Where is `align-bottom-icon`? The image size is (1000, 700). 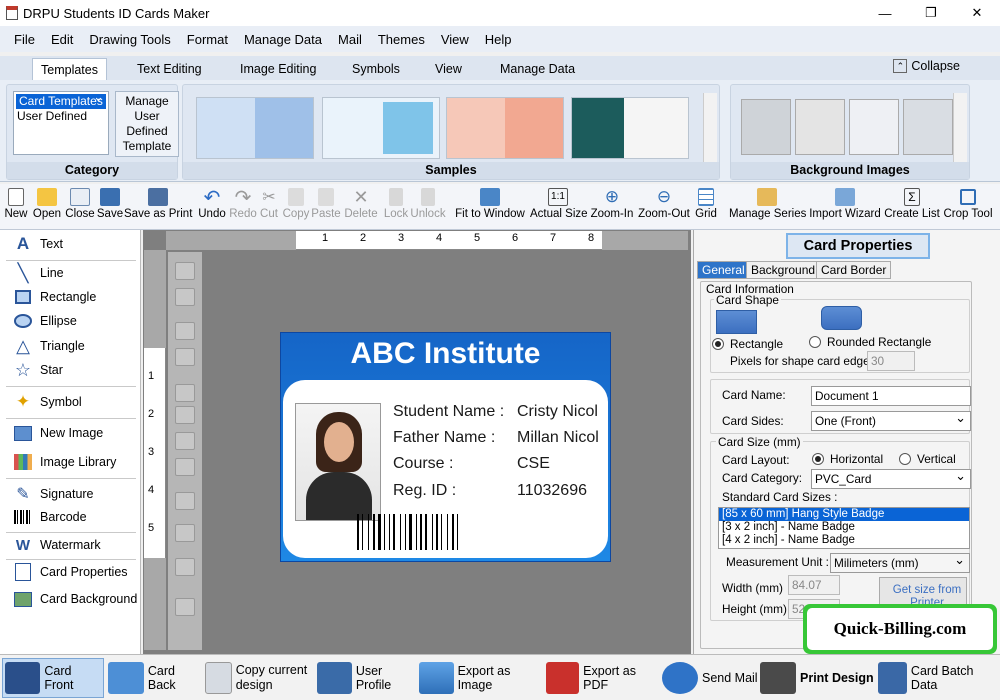 align-bottom-icon is located at coordinates (185, 467).